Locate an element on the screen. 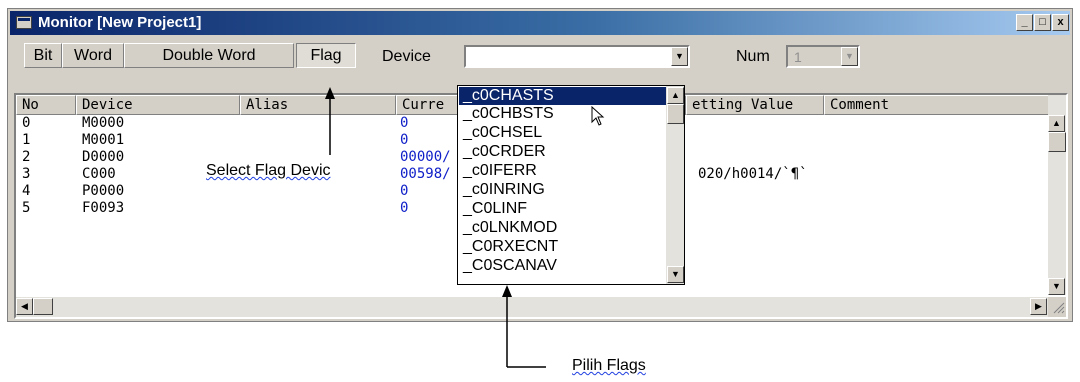  select-flag-annotation: Select Flag Devic is located at coordinates (268, 171).